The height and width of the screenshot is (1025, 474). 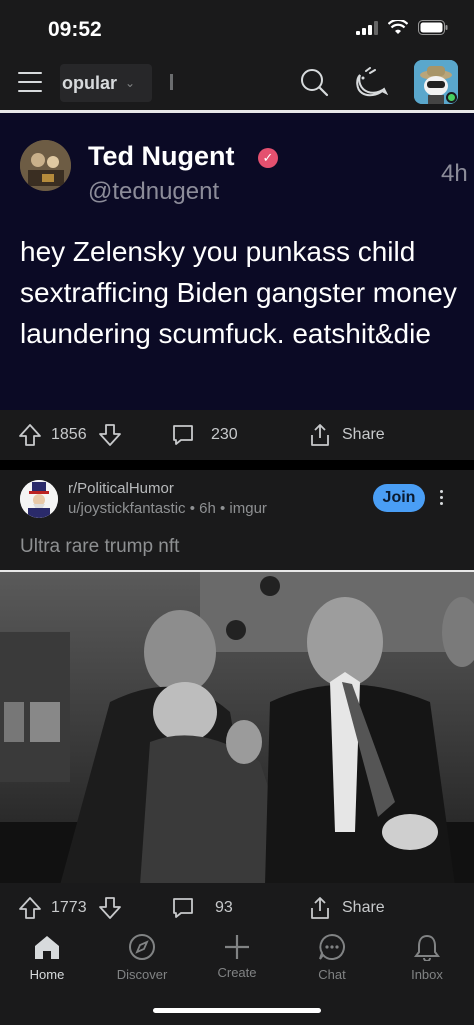 What do you see at coordinates (237, 28) in the screenshot?
I see `status-bar: 09:52` at bounding box center [237, 28].